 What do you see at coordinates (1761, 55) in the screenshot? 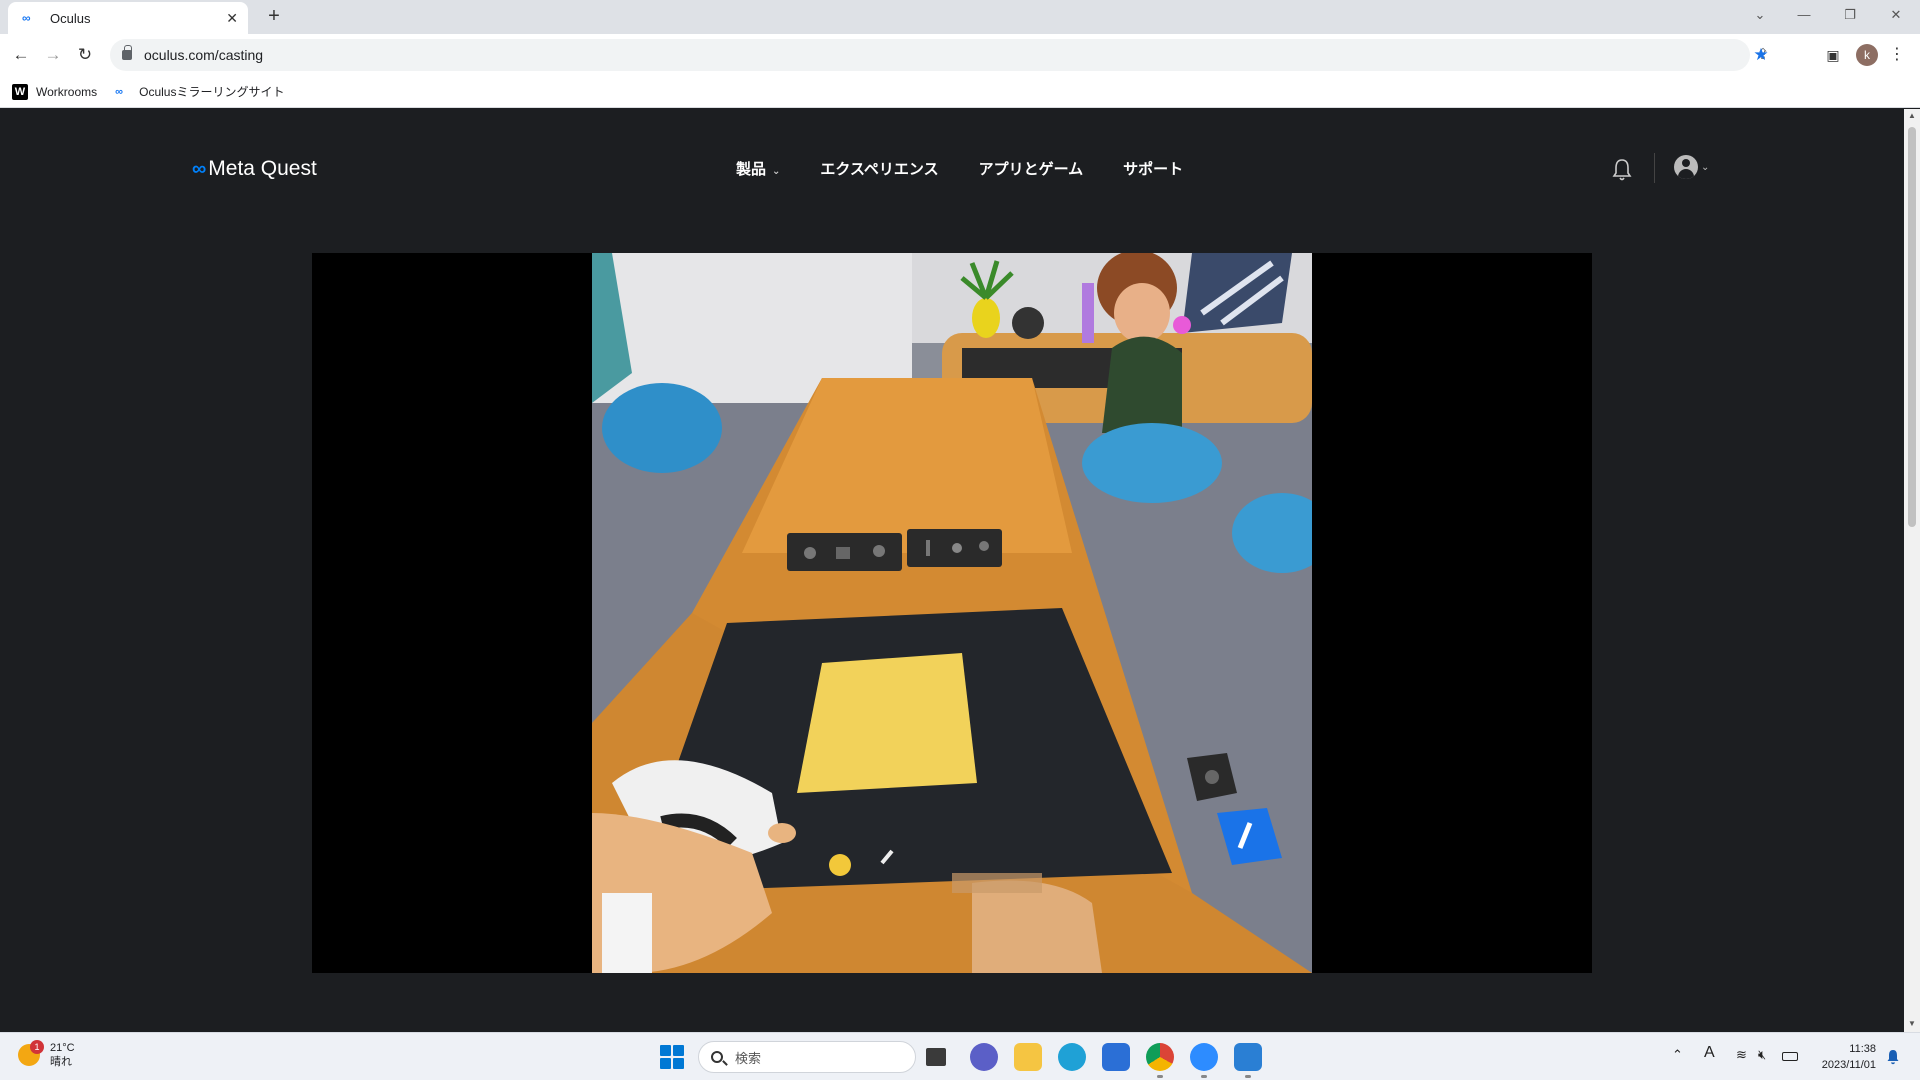
I see `bookmark-star-icon: ★` at bounding box center [1761, 55].